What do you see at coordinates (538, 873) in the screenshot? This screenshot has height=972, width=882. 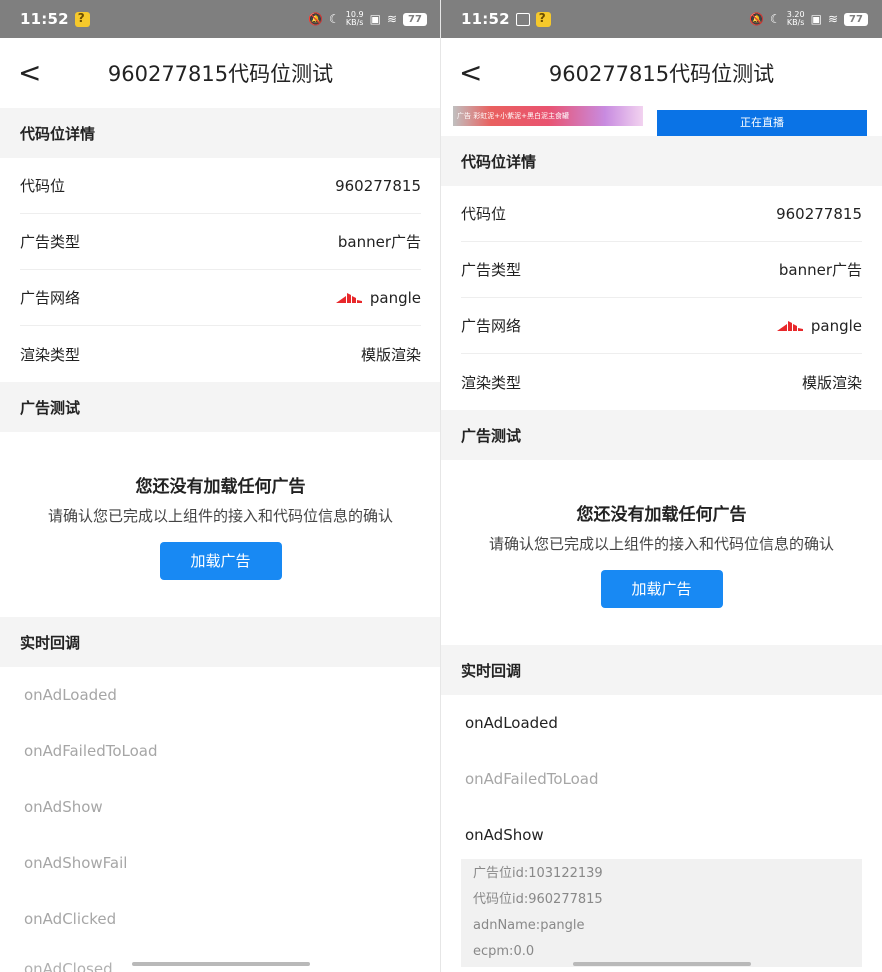 I see `callback-detail-line: 广告位id:103122139` at bounding box center [538, 873].